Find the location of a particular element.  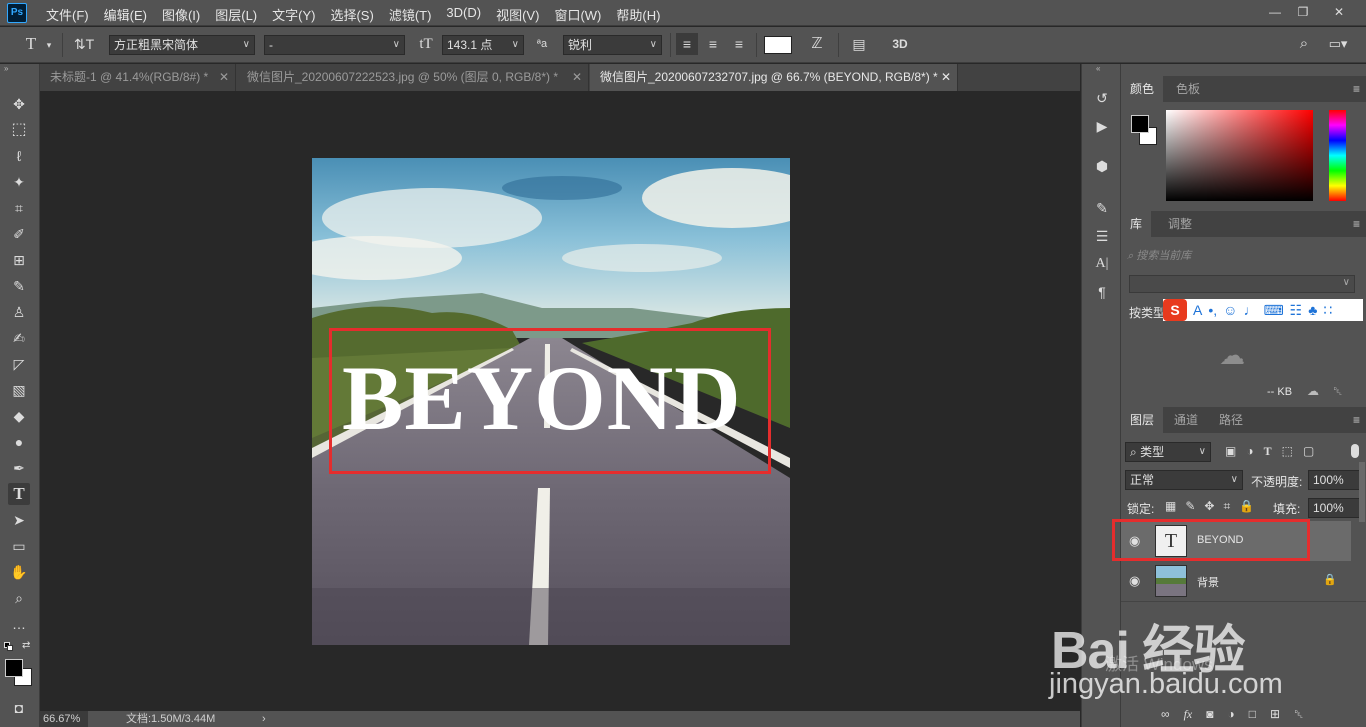

tab-color: 颜色 is located at coordinates (1142, 89).